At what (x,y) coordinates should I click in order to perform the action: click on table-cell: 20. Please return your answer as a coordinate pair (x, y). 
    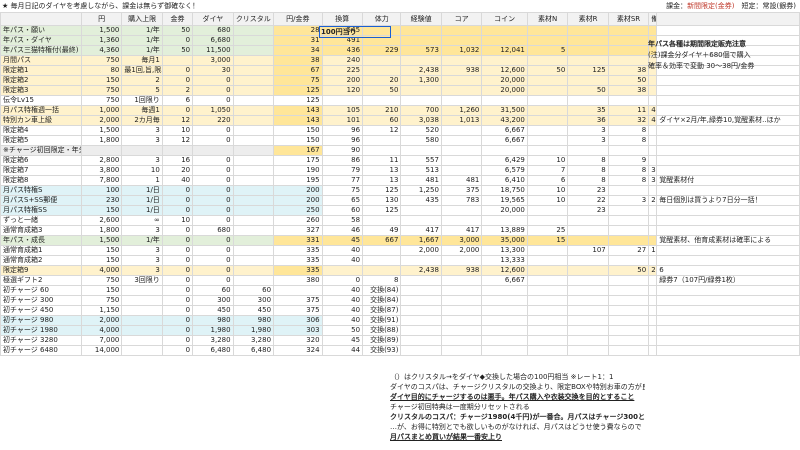
    Looking at the image, I should click on (653, 270).